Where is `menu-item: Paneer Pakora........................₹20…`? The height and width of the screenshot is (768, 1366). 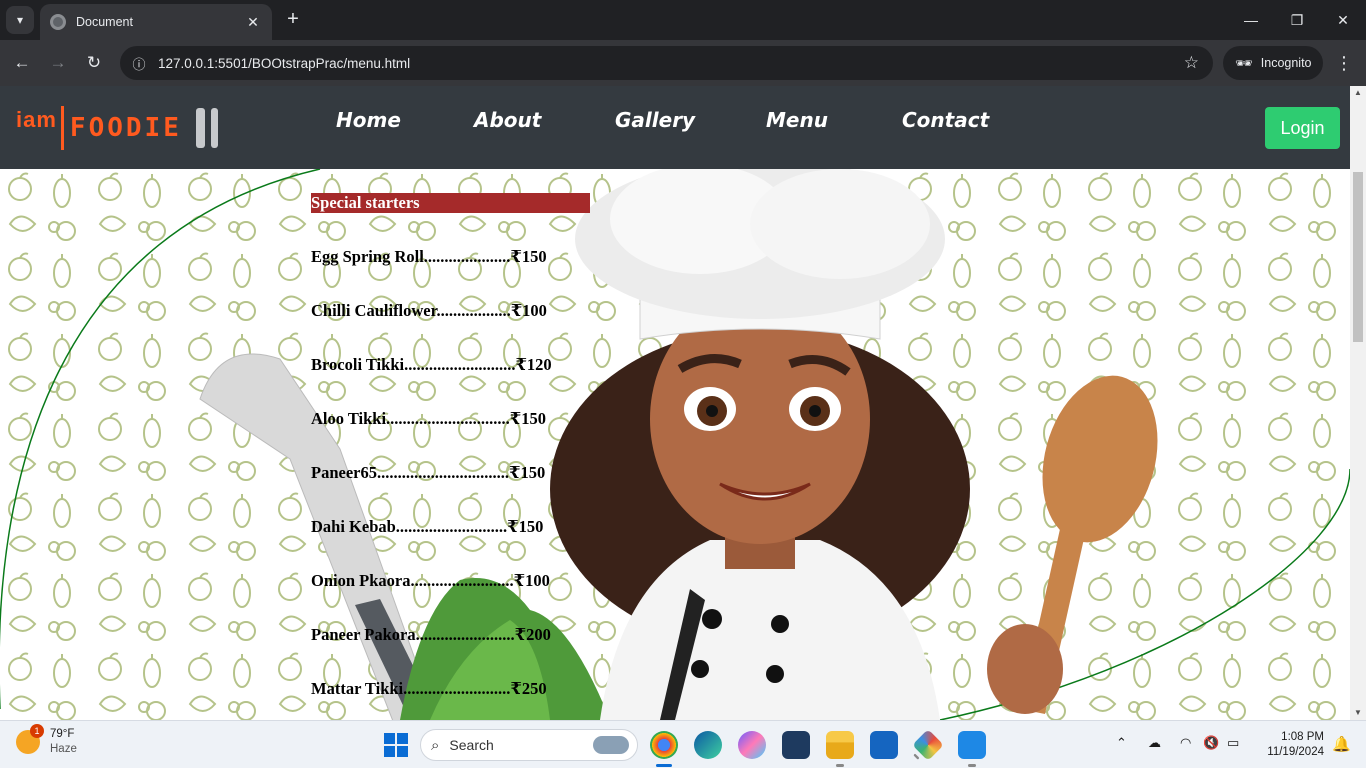 menu-item: Paneer Pakora........................₹20… is located at coordinates (431, 634).